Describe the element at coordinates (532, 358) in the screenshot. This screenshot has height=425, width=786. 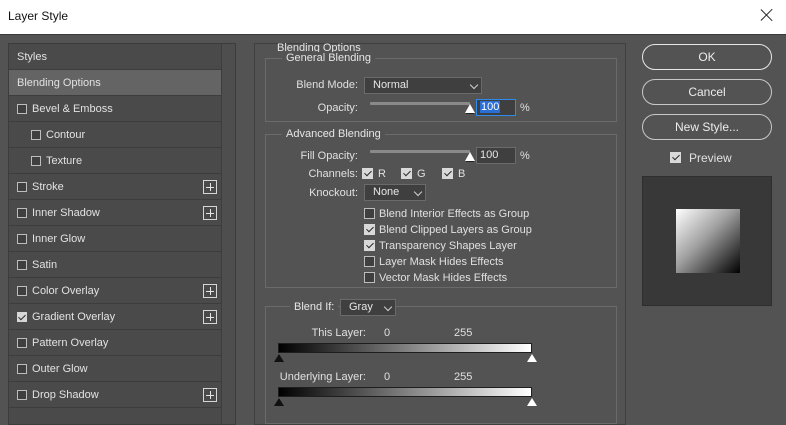
I see `this-layer-white-slider` at that location.